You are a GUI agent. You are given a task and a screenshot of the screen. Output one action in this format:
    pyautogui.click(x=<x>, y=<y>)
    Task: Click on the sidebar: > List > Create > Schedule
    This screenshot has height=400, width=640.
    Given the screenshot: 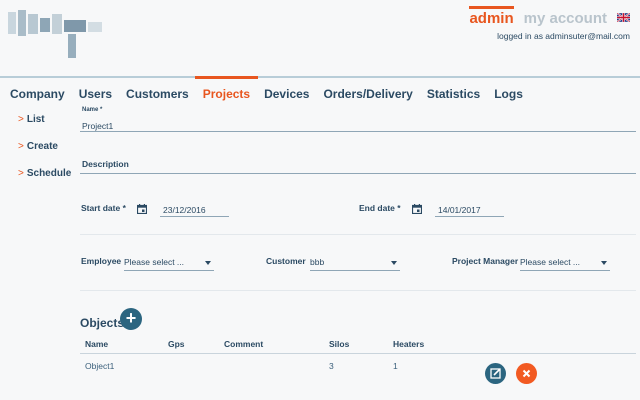 What is the action you would take?
    pyautogui.click(x=44, y=154)
    